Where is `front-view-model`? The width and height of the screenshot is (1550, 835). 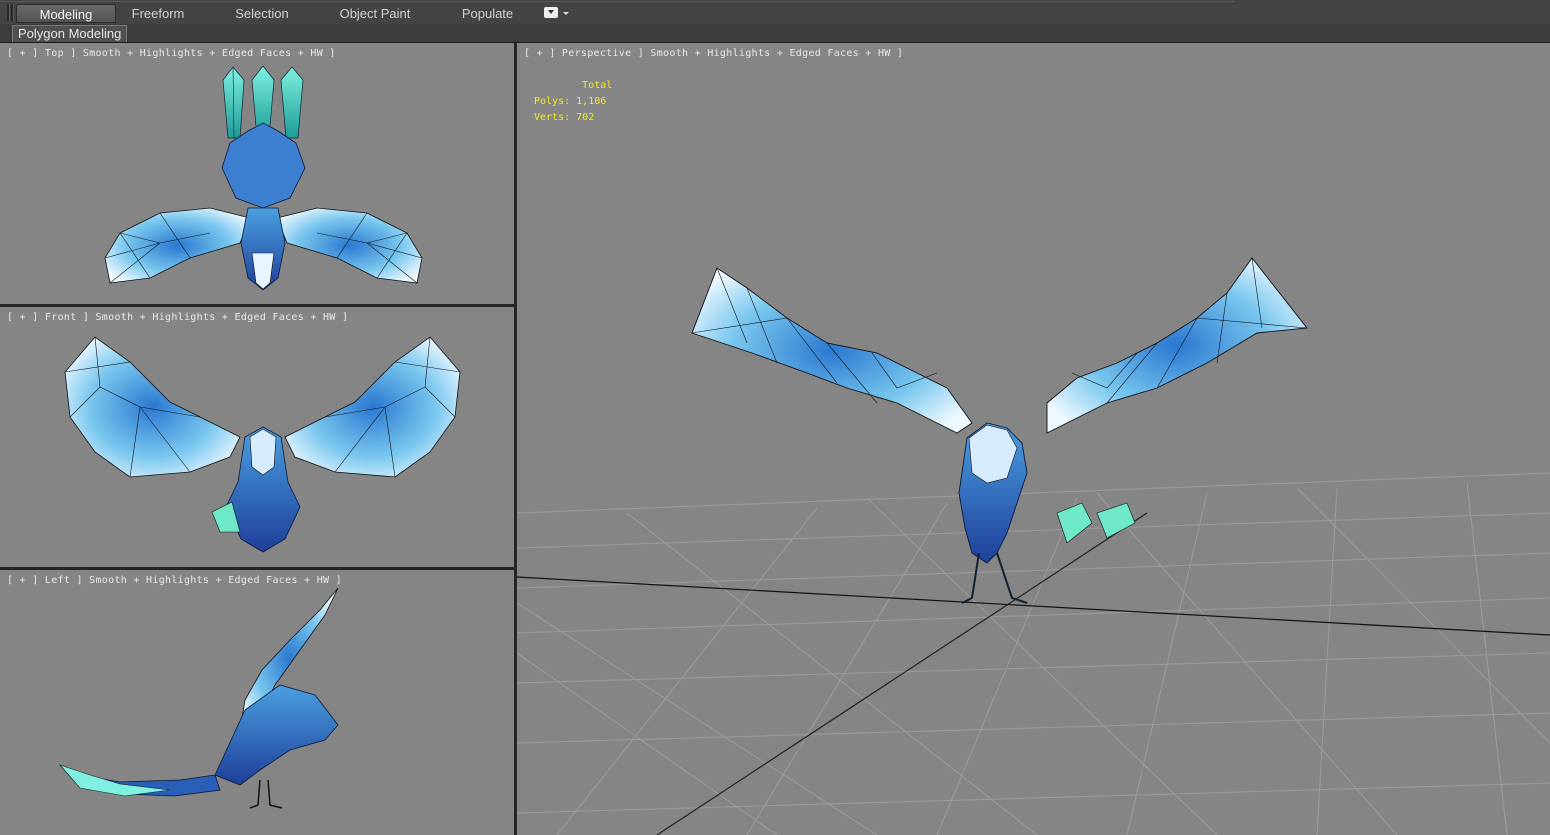 front-view-model is located at coordinates (262, 444).